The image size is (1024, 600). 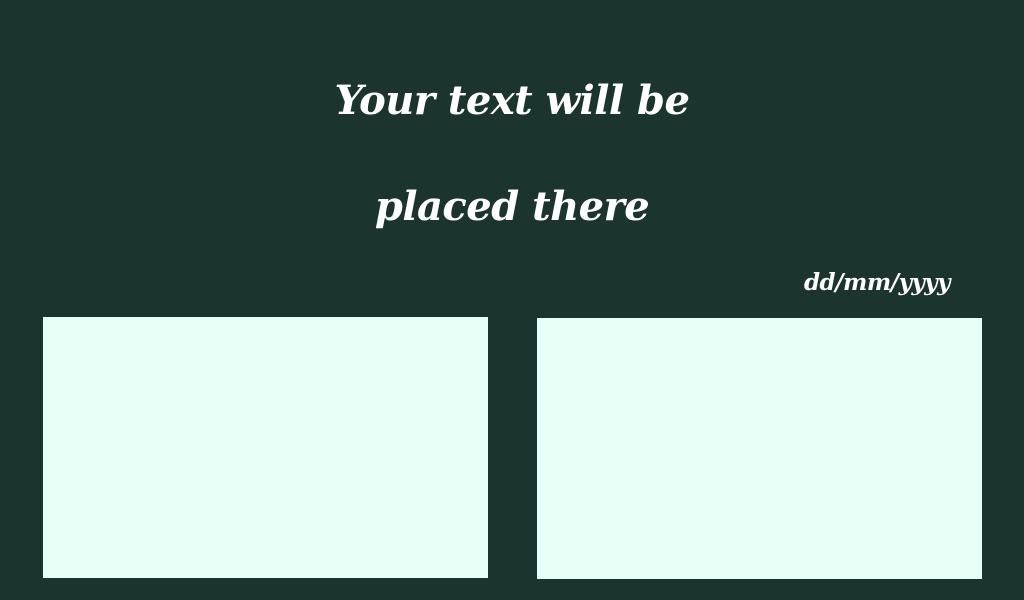 I want to click on headline-line-2: placed there, so click(x=512, y=206).